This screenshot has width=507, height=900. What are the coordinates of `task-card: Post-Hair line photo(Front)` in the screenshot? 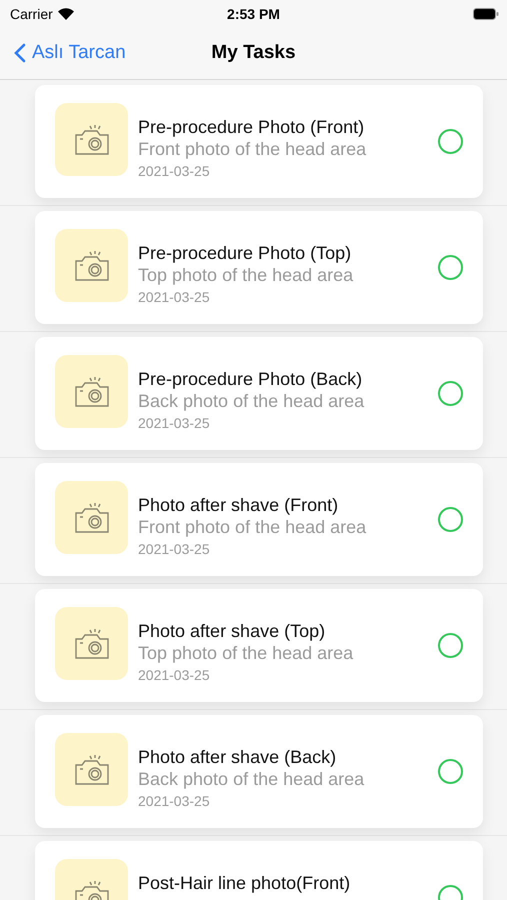 It's located at (259, 870).